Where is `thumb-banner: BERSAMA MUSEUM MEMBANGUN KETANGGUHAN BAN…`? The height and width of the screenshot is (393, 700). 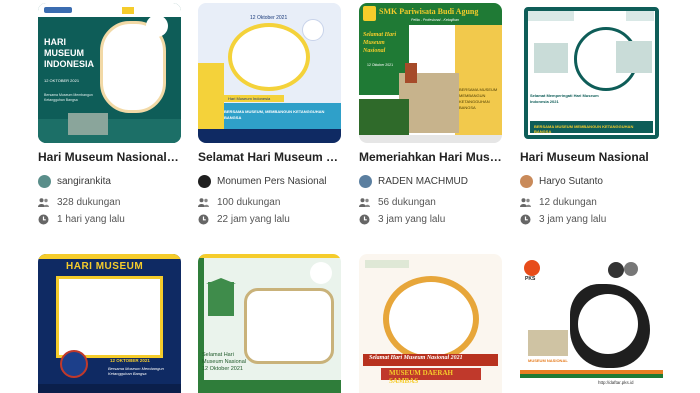
thumb-banner: BERSAMA MUSEUM MEMBANGUN KETANGGUHAN BAN… is located at coordinates (584, 129).